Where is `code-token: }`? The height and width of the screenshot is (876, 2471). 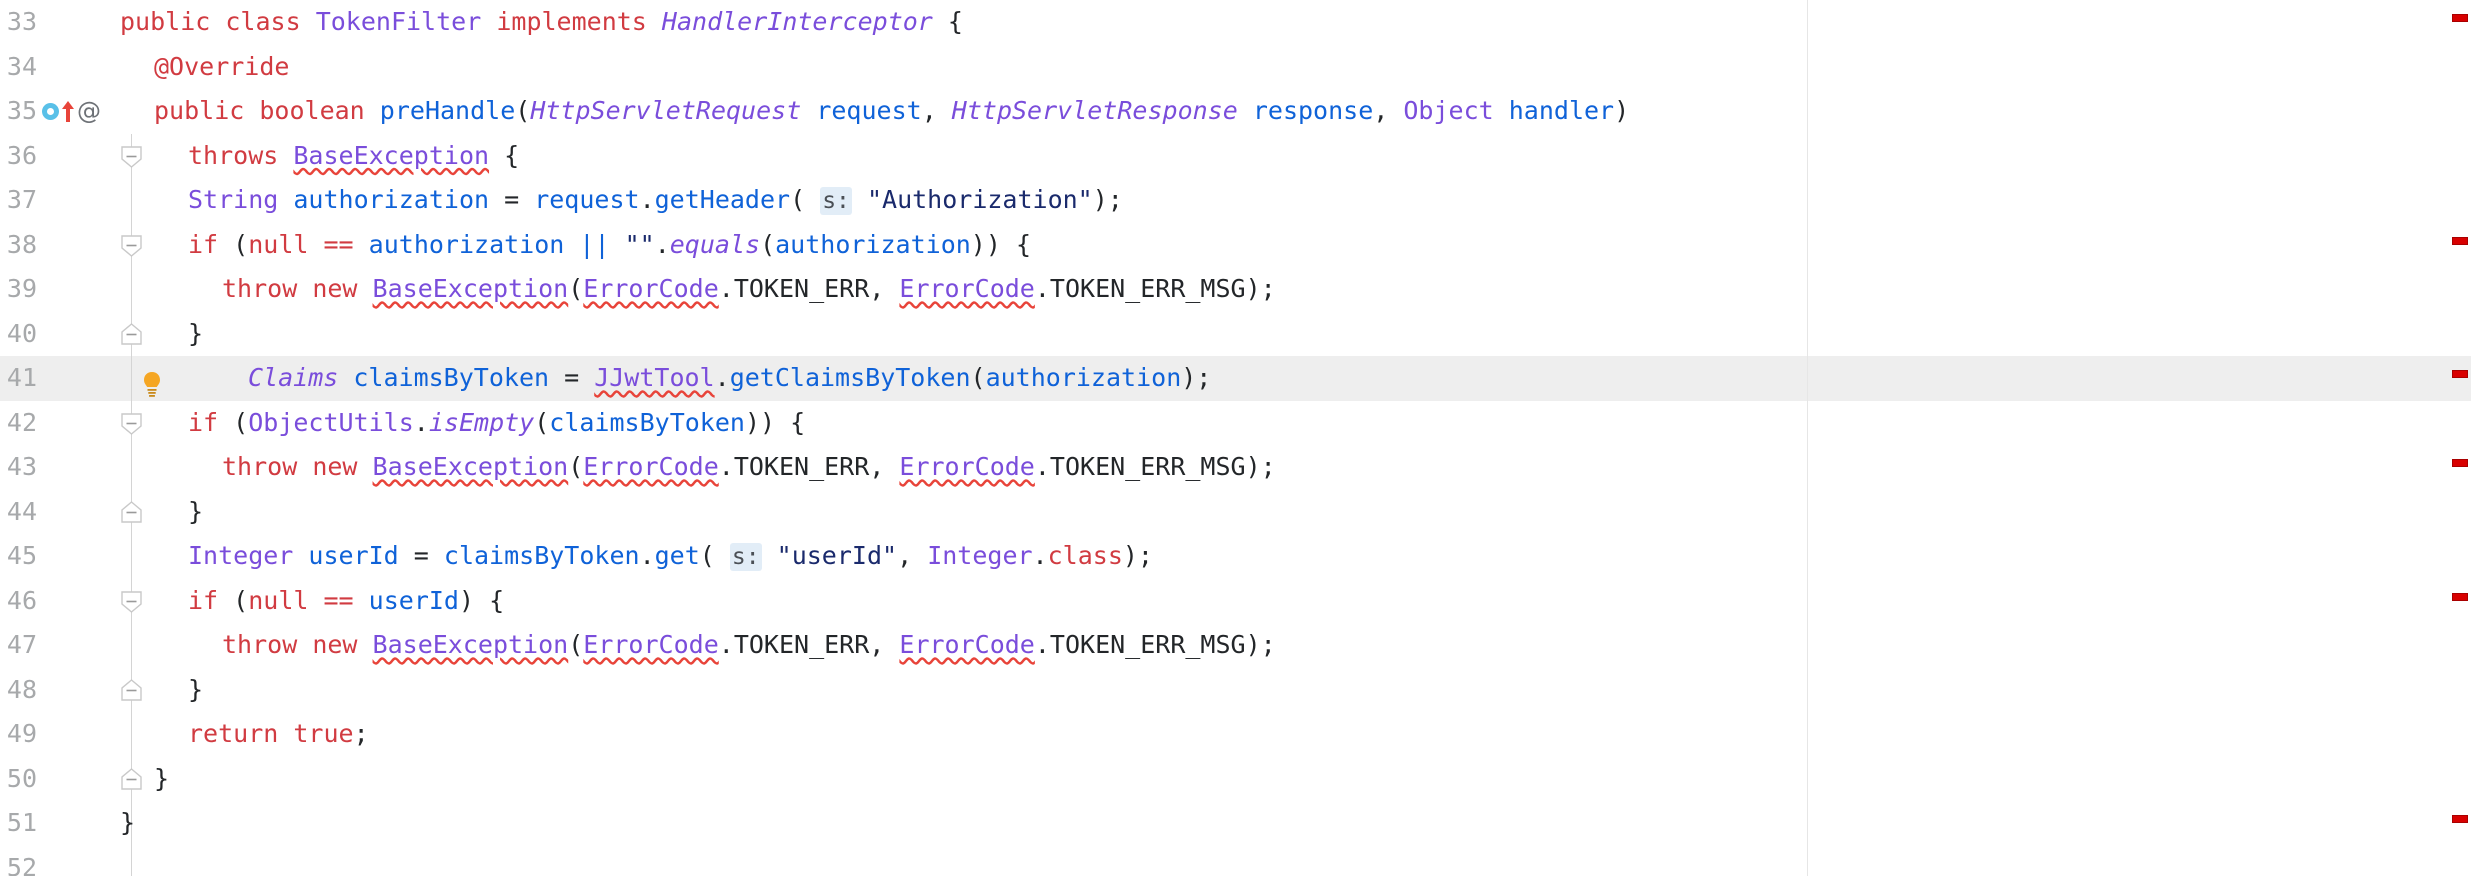 code-token: } is located at coordinates (162, 778).